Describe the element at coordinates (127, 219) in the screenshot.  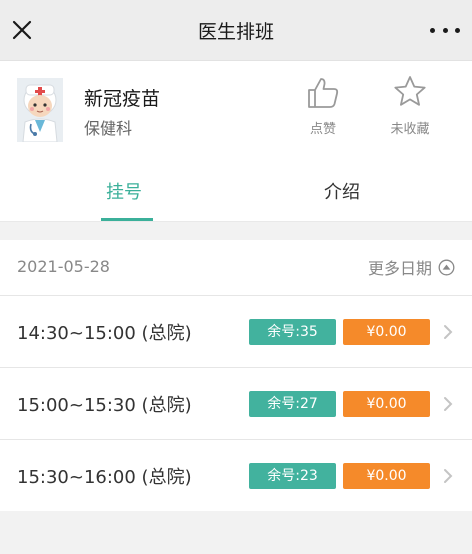
I see `active-tab-indicator` at that location.